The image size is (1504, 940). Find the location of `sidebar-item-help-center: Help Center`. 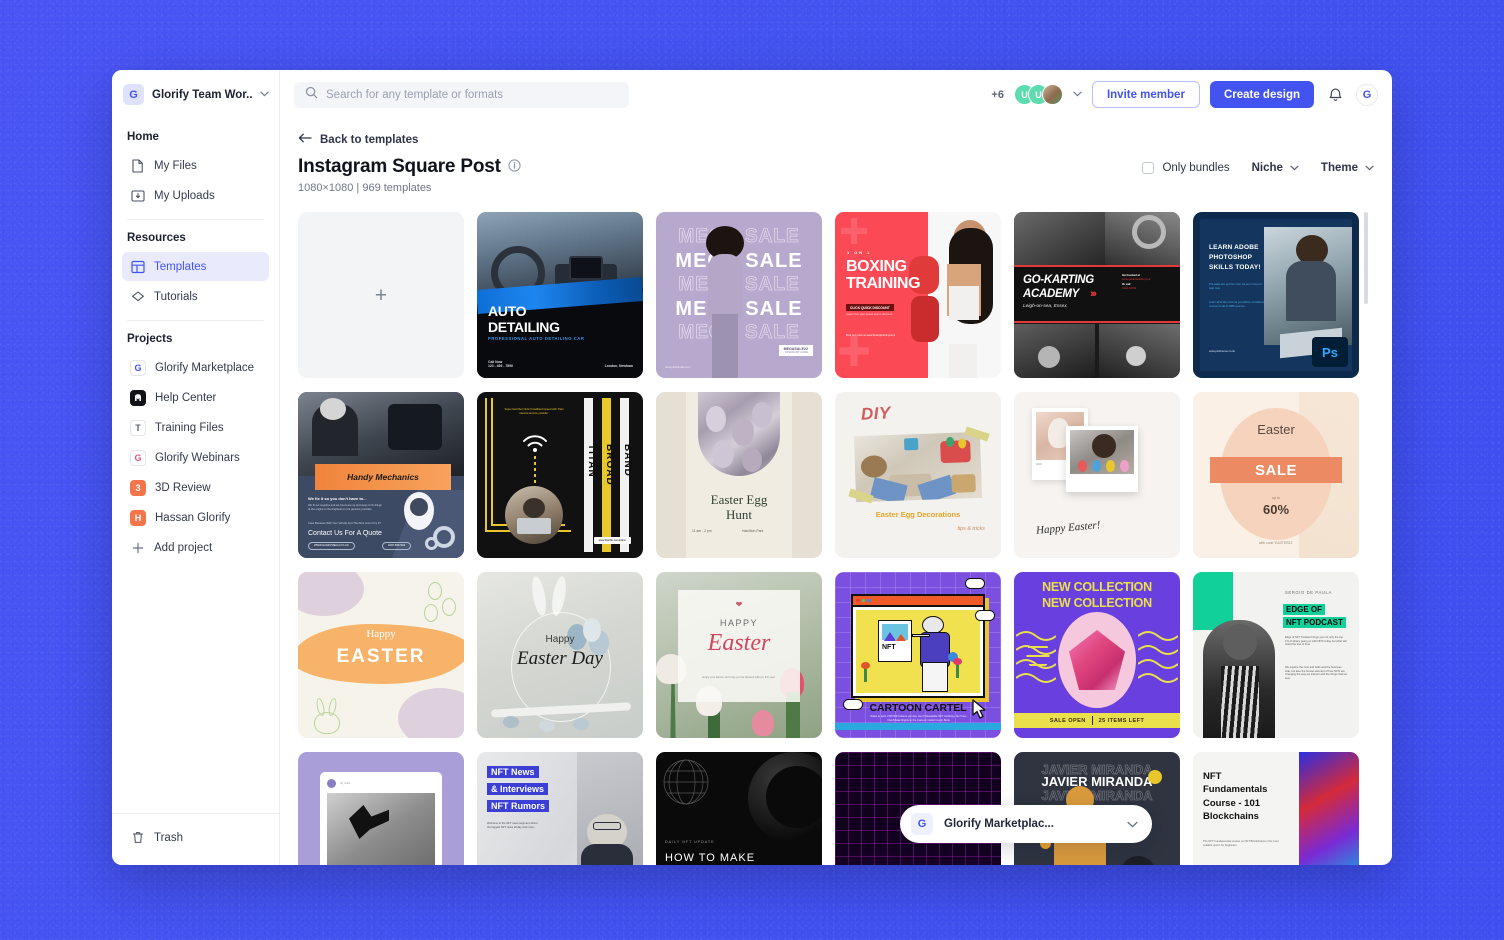

sidebar-item-help-center: Help Center is located at coordinates (195, 397).